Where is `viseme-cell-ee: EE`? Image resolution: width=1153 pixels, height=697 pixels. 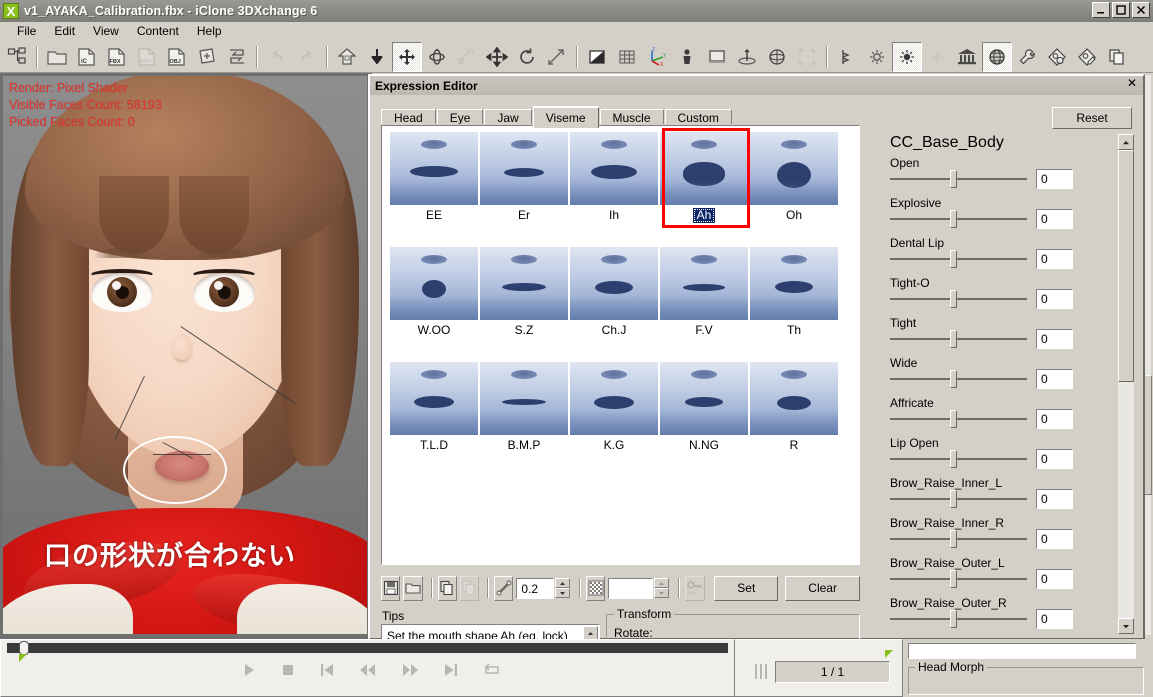 viseme-cell-ee: EE is located at coordinates (434, 177).